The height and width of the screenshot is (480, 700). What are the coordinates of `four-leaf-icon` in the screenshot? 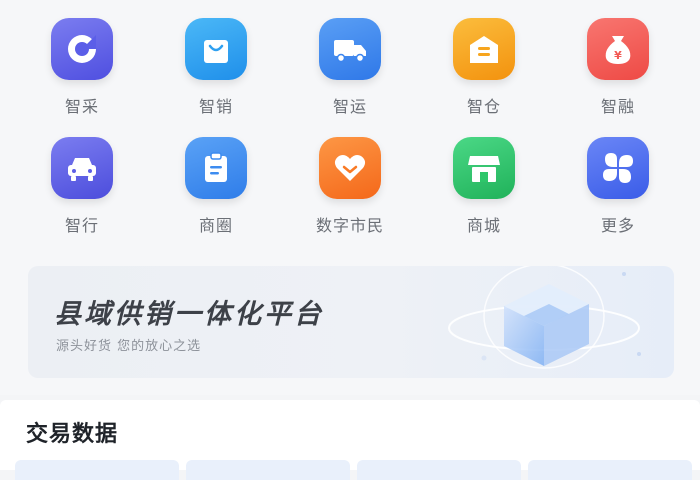 It's located at (618, 168).